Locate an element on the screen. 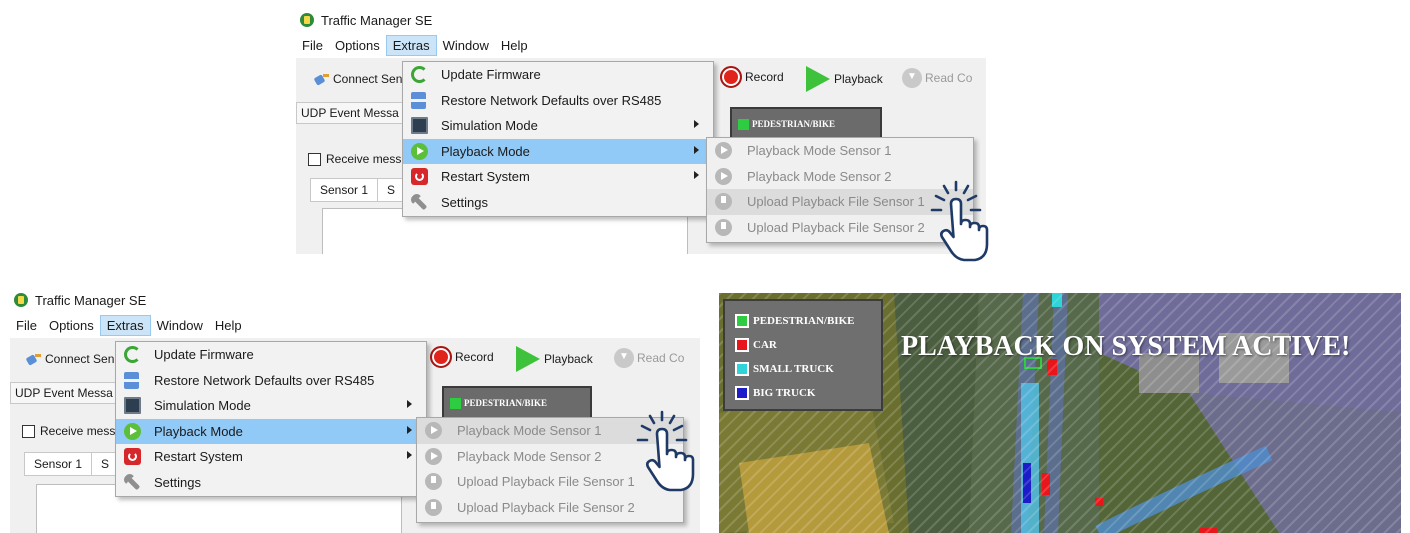 Image resolution: width=1410 pixels, height=533 pixels. legend-label: SMALL TRUCK is located at coordinates (793, 369).